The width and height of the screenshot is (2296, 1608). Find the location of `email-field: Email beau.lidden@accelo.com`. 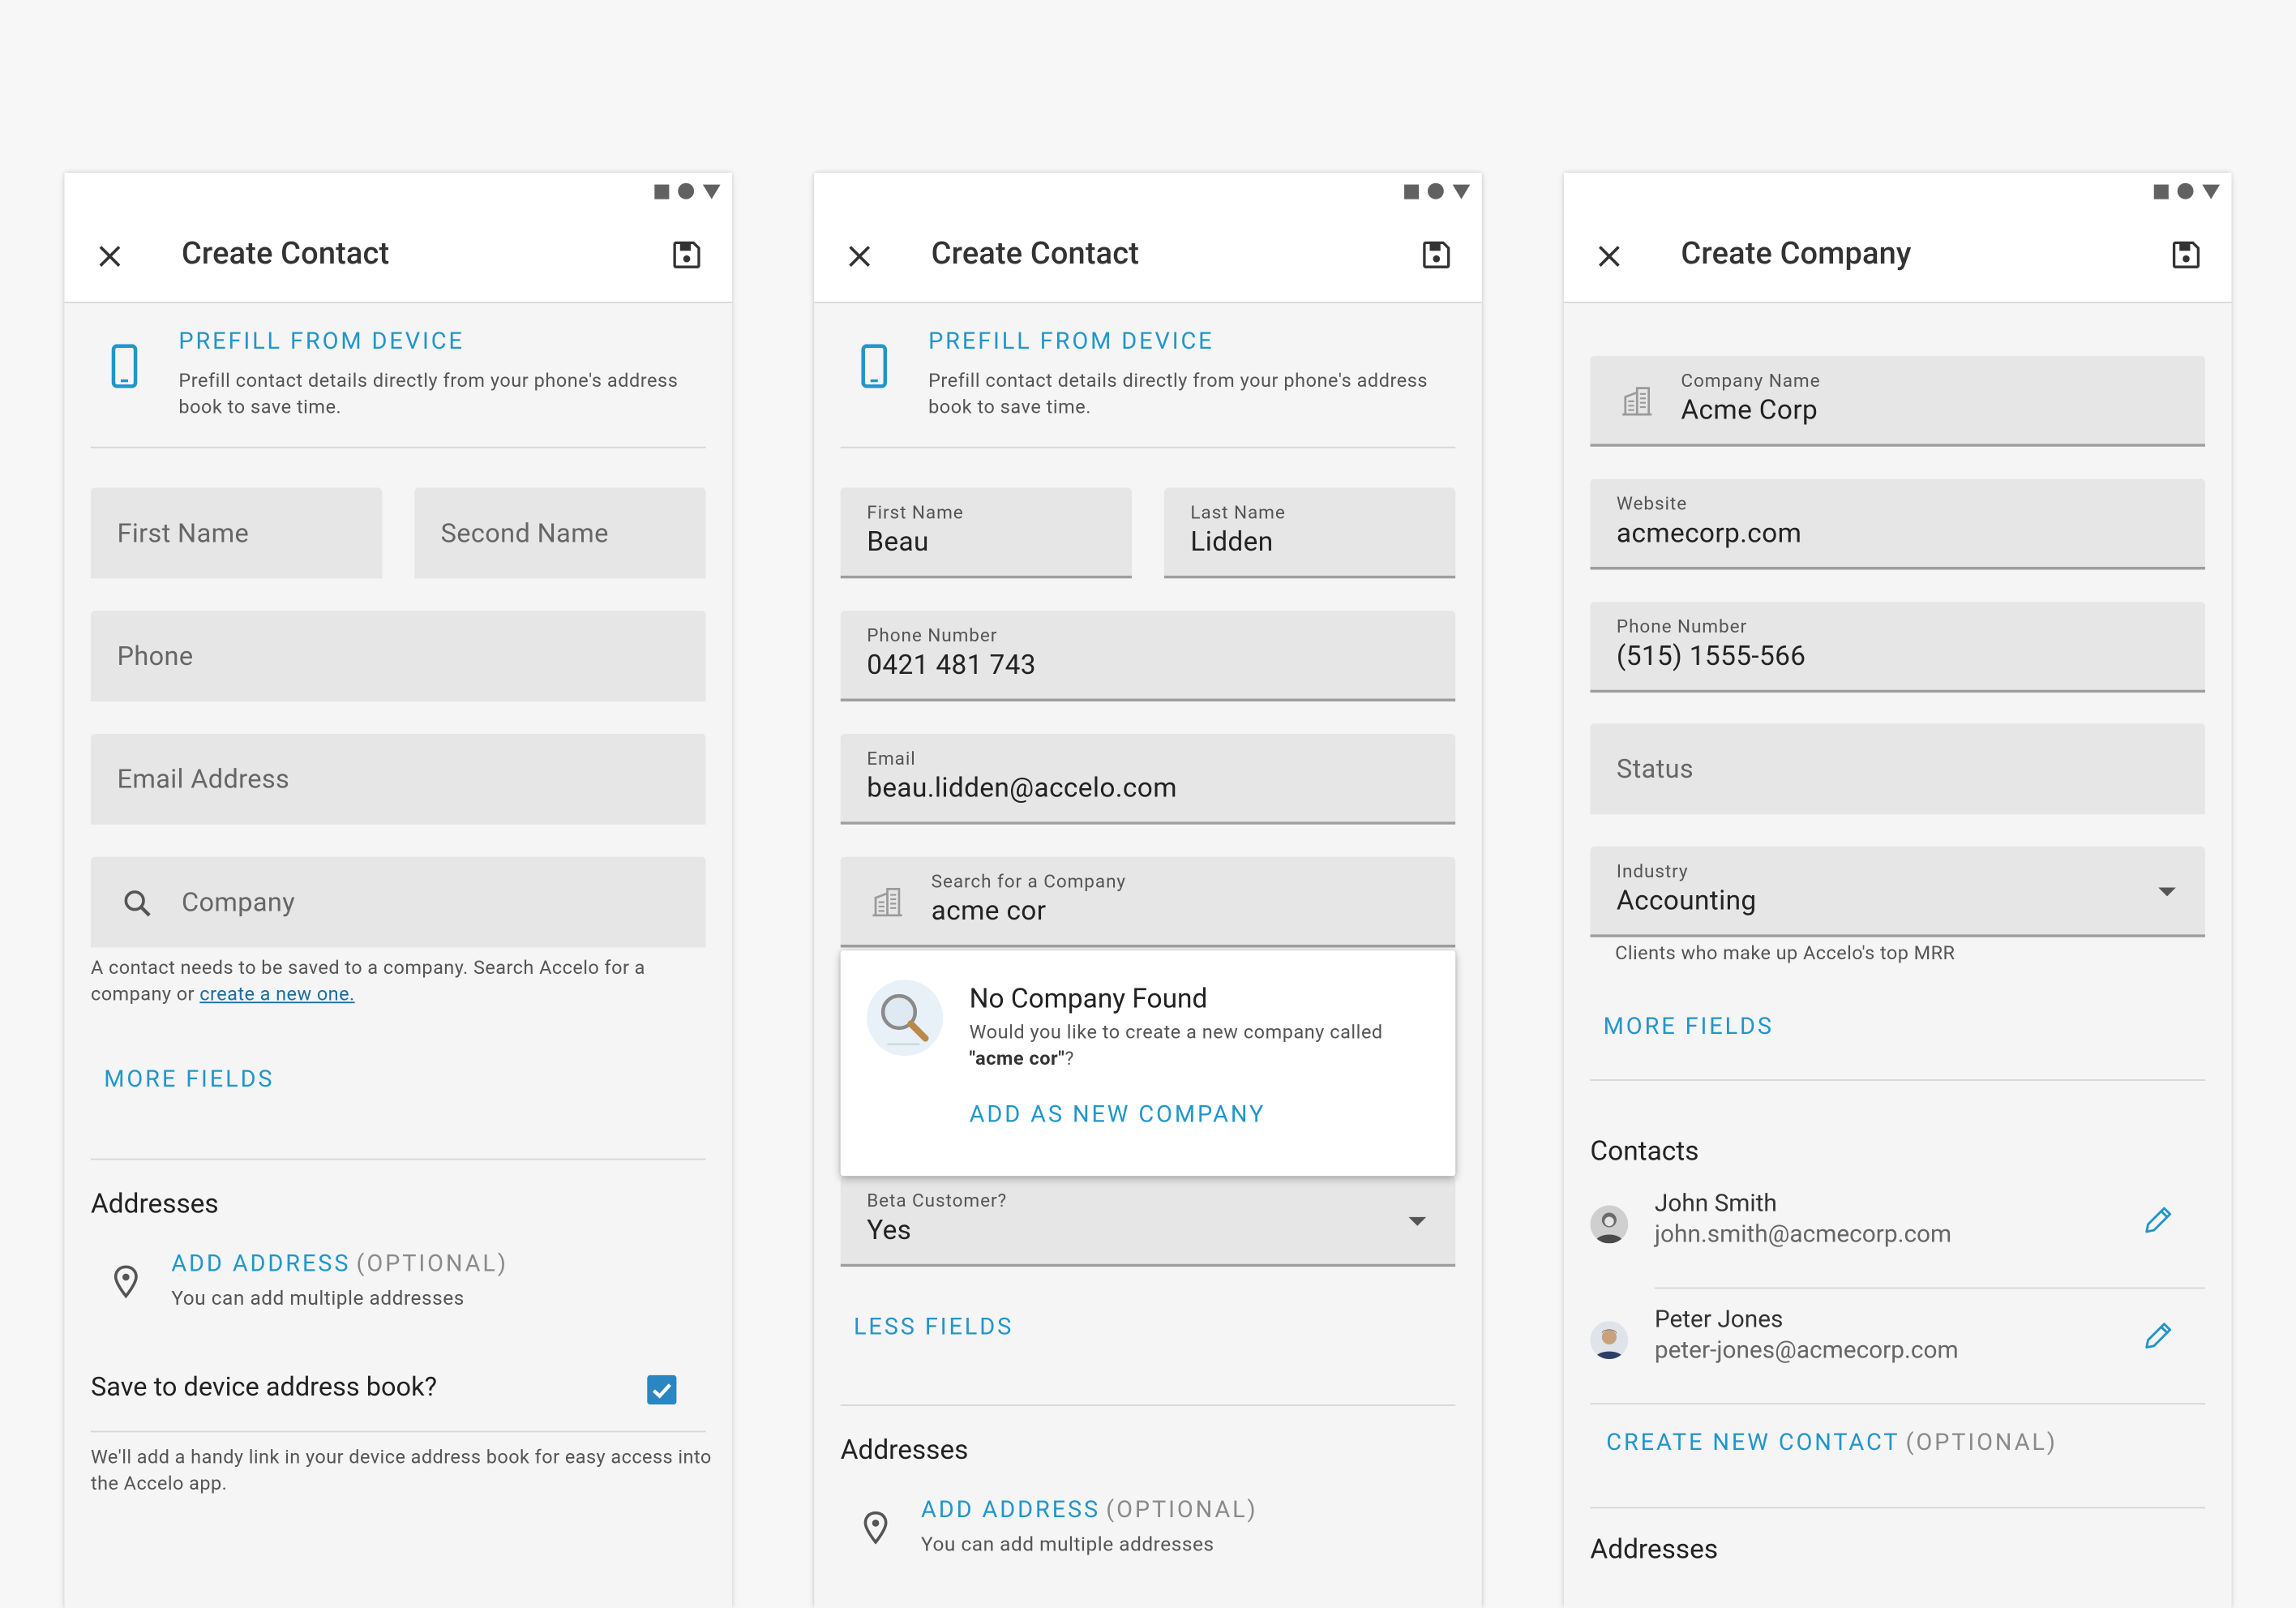

email-field: Email beau.lidden@accelo.com is located at coordinates (1148, 779).